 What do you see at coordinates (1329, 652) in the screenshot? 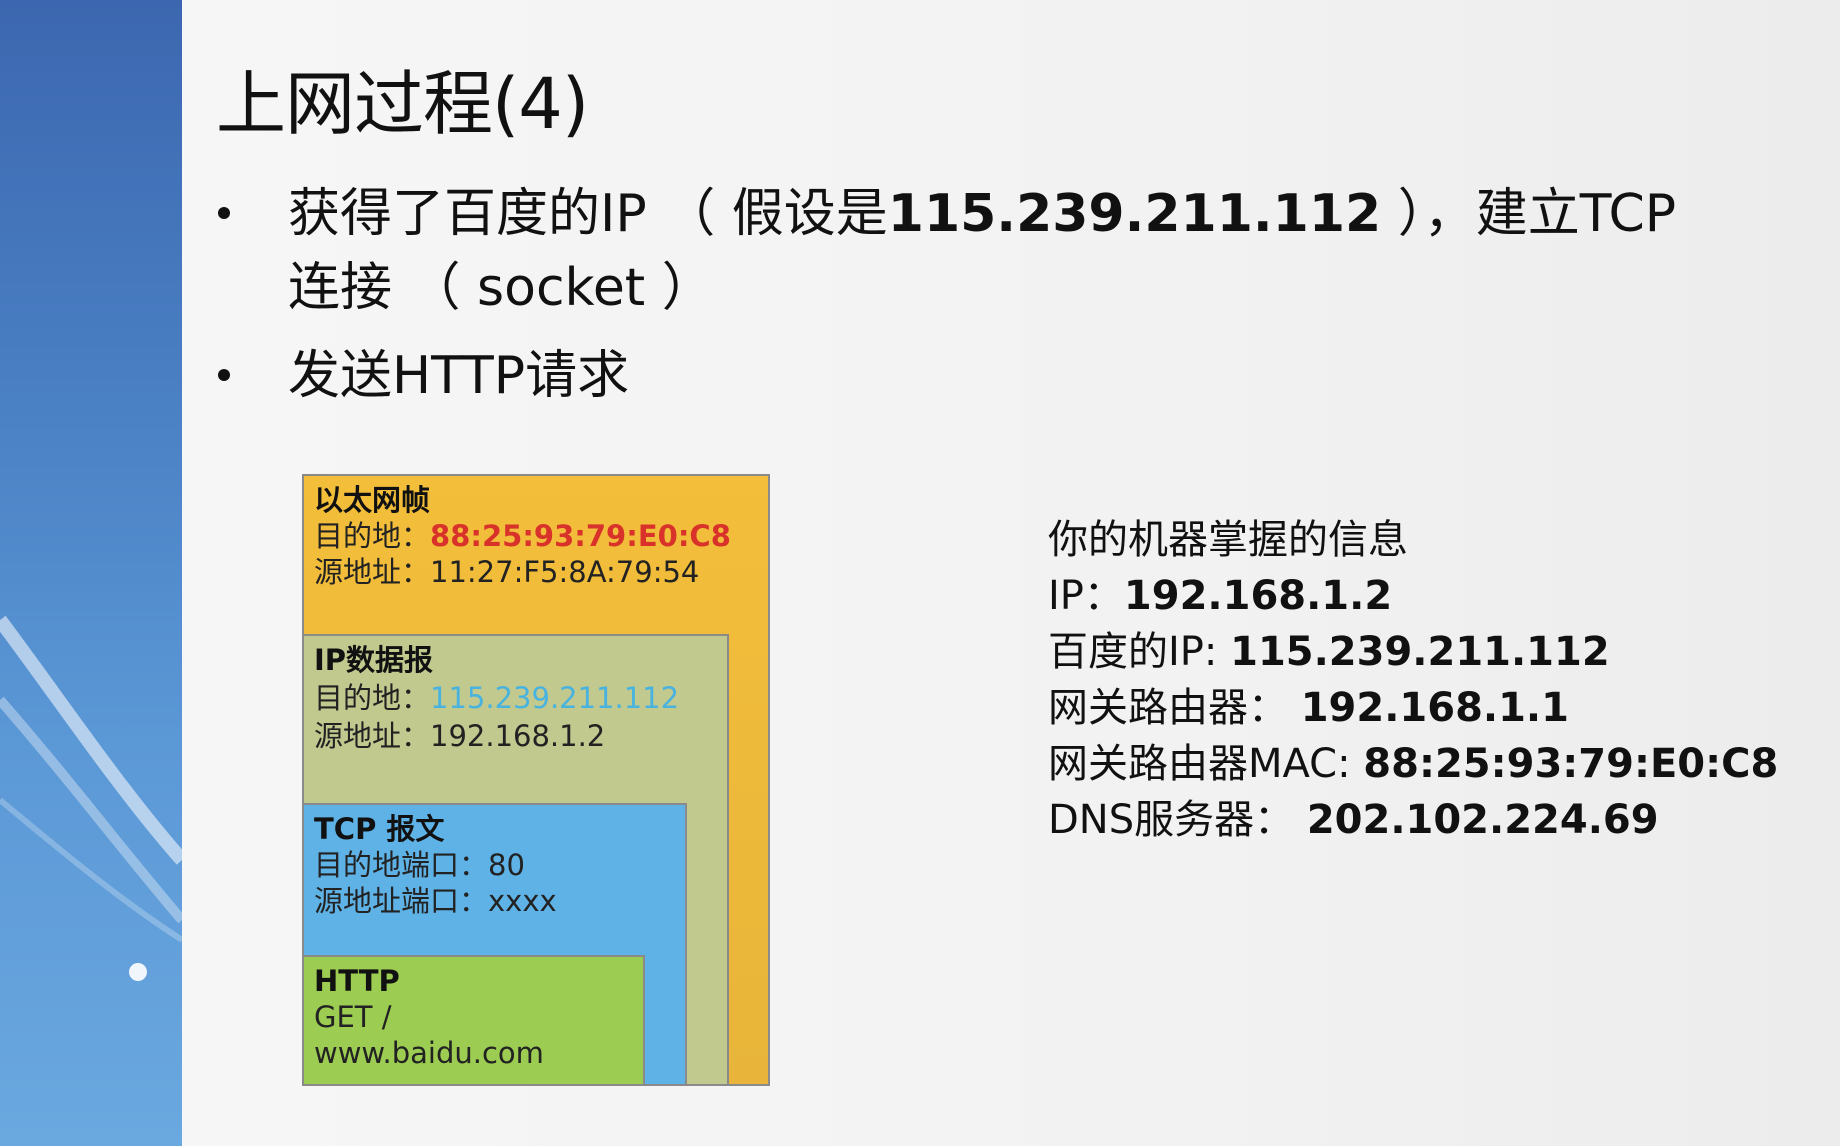
I see `info-row-baidu-ip: 百度的IP: 115.239.211.112` at bounding box center [1329, 652].